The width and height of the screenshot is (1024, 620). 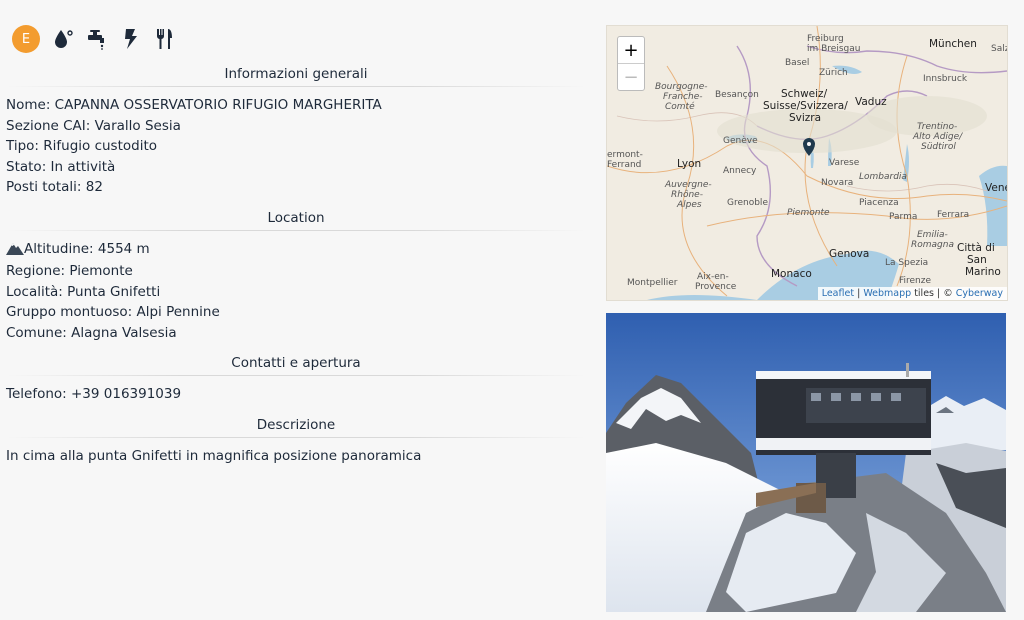 What do you see at coordinates (907, 263) in the screenshot?
I see `map-label: La Spezia` at bounding box center [907, 263].